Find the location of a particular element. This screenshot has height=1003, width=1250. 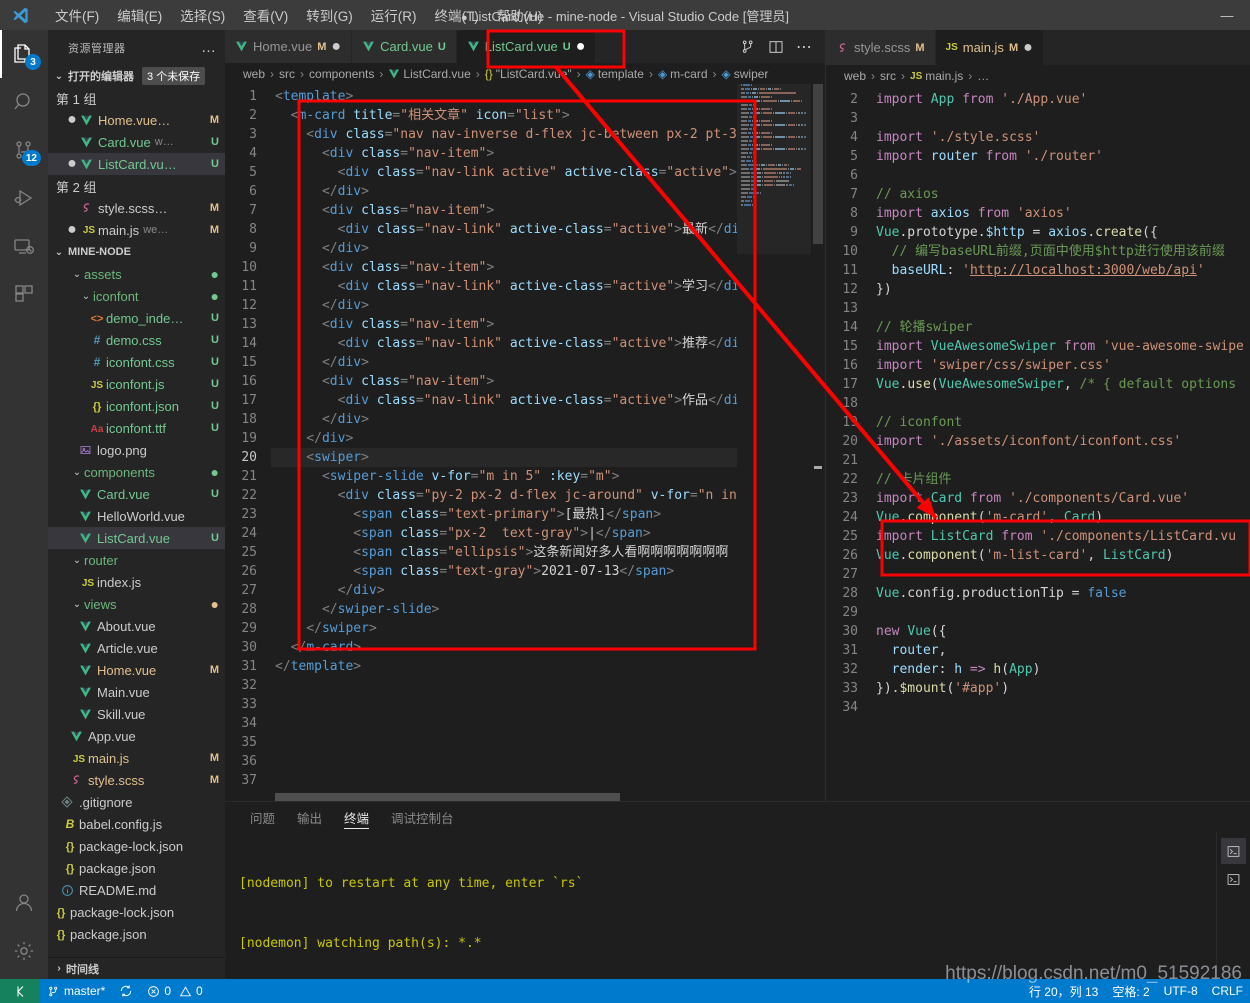

tree-file-package-lock.json: {} package-lock.json is located at coordinates (136, 912).